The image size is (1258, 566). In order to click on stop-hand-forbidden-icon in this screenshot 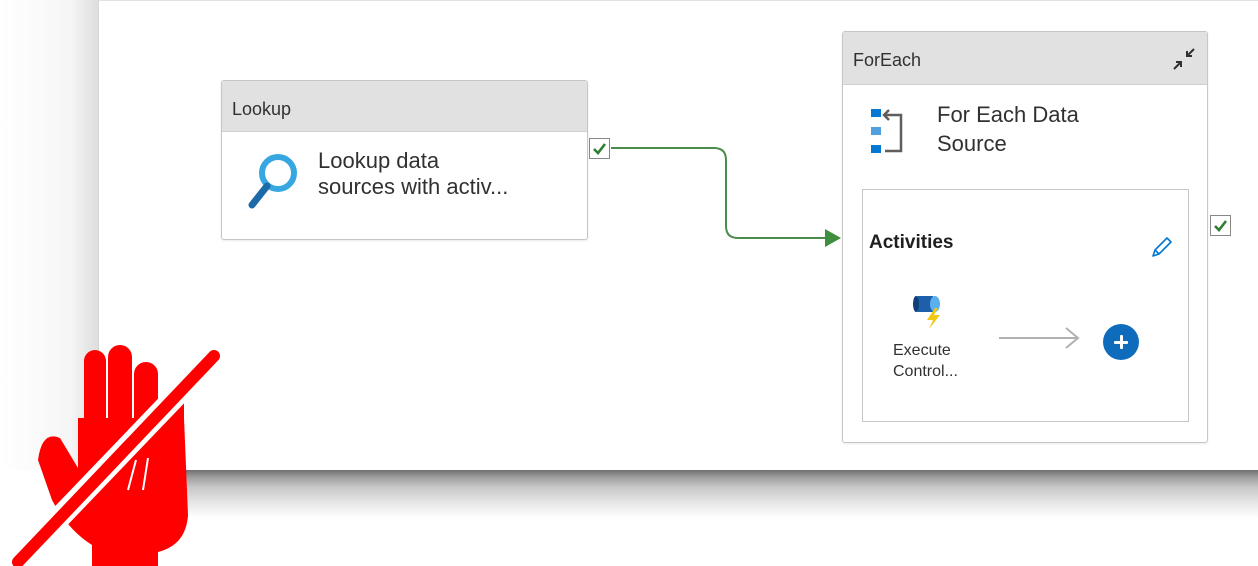, I will do `click(118, 453)`.